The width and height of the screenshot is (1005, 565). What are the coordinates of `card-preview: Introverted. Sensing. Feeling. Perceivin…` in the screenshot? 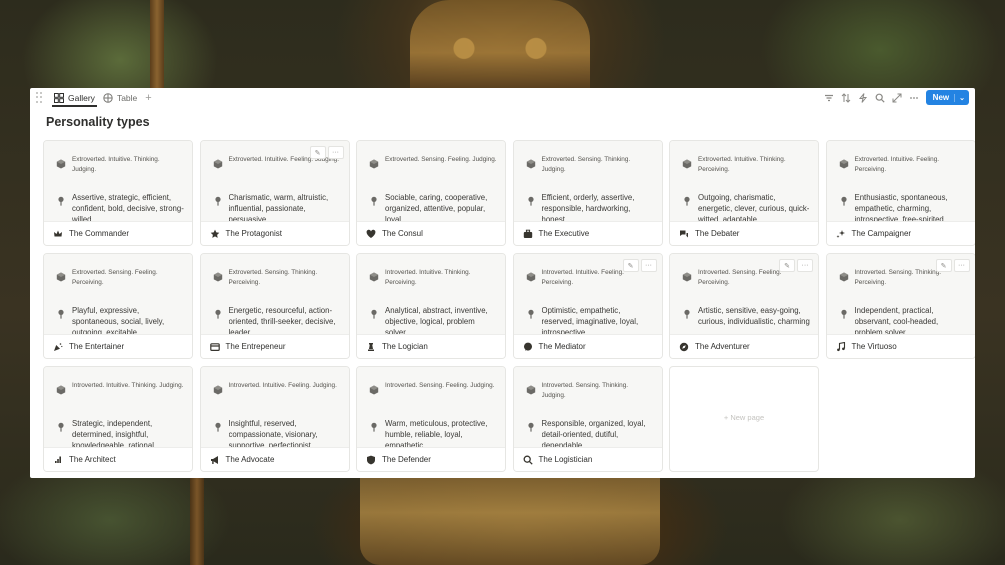 It's located at (744, 294).